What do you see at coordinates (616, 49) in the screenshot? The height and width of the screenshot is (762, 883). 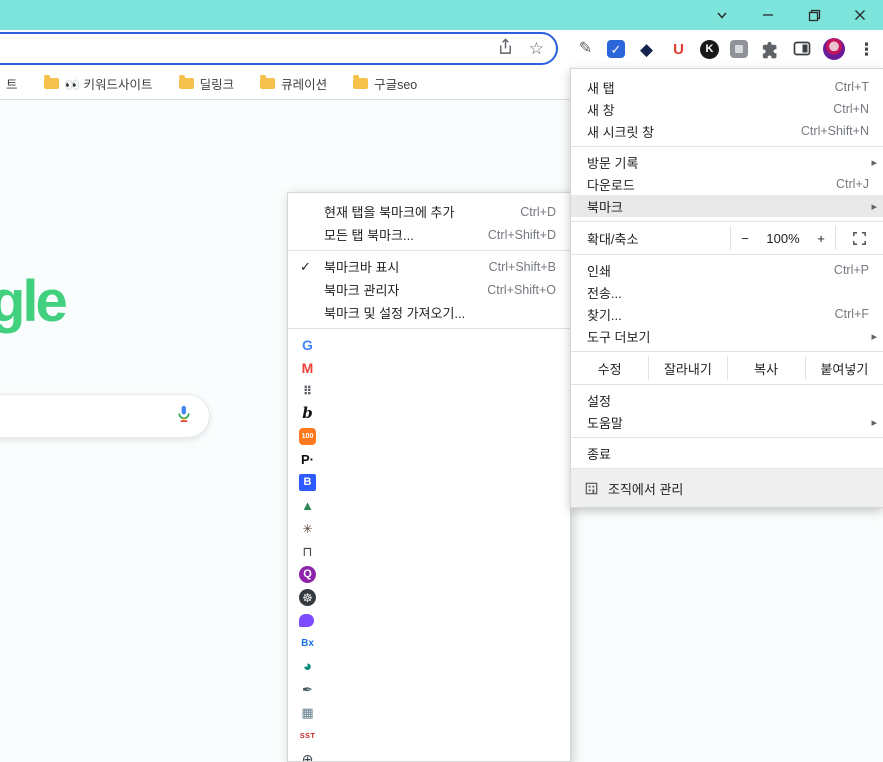 I see `checkbox-extension-icon: ✓` at bounding box center [616, 49].